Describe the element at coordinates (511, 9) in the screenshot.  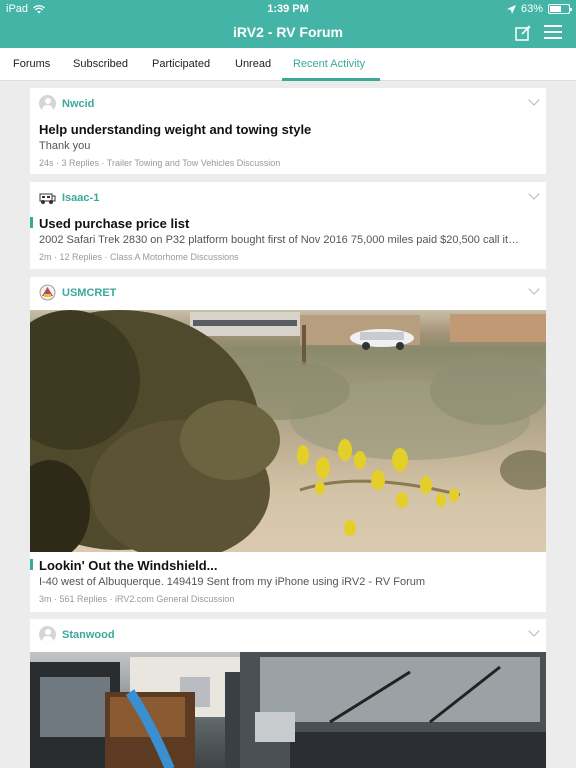
I see `location-arrow-icon` at that location.